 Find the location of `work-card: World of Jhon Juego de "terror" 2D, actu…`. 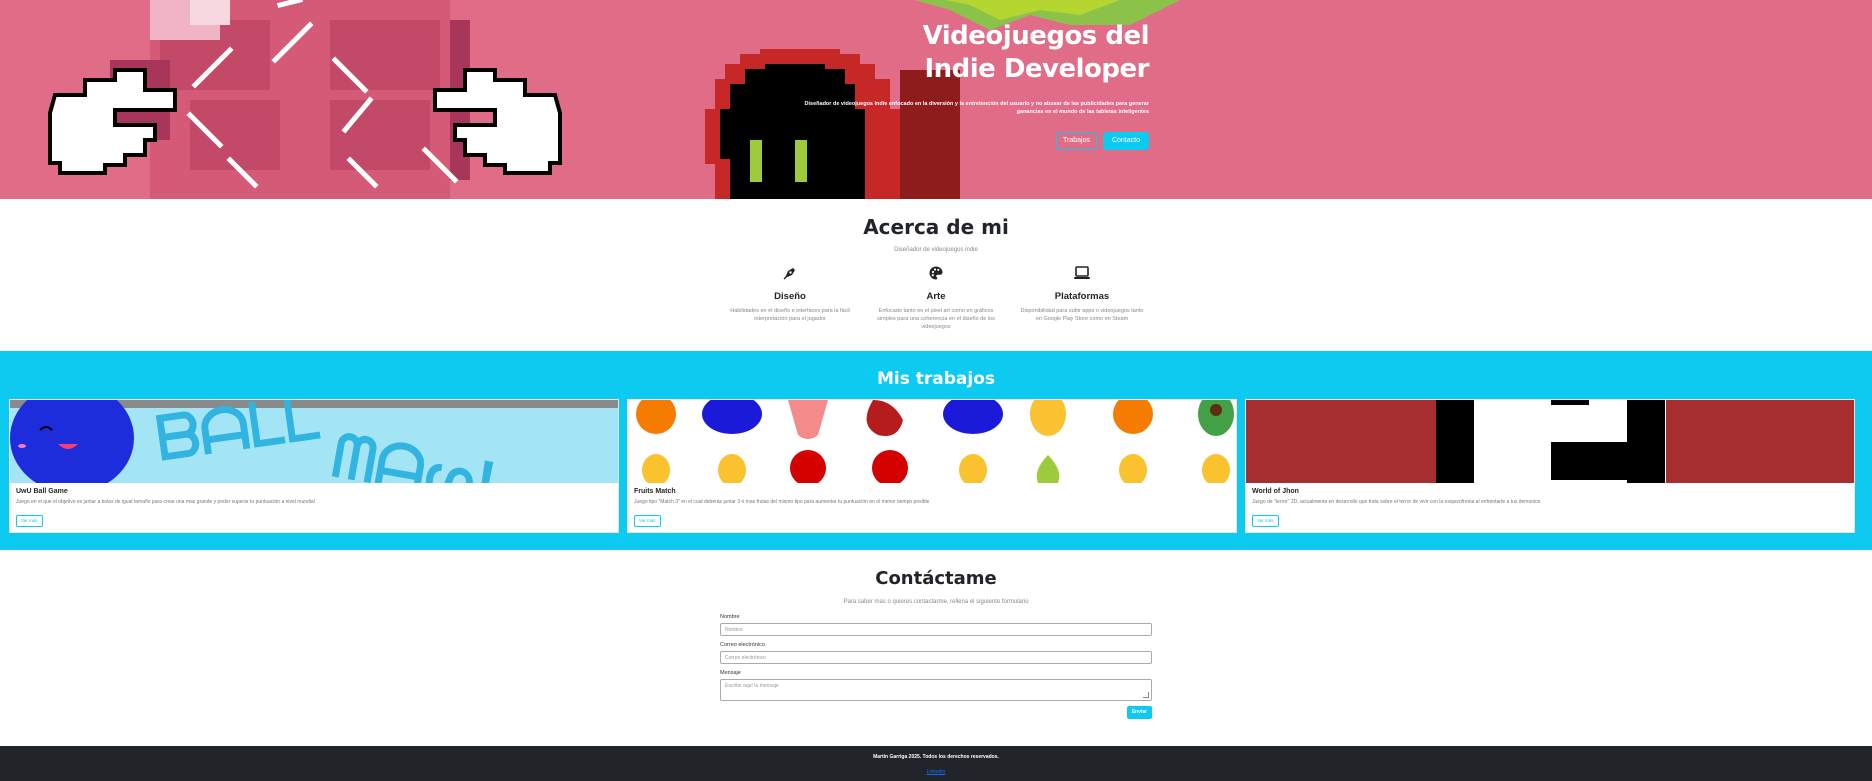

work-card: World of Jhon Juego de "terror" 2D, actu… is located at coordinates (1550, 466).